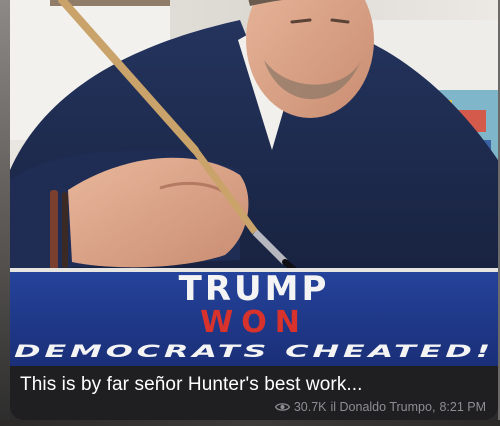 This screenshot has height=426, width=500. What do you see at coordinates (301, 21) in the screenshot?
I see `man-eye-left` at bounding box center [301, 21].